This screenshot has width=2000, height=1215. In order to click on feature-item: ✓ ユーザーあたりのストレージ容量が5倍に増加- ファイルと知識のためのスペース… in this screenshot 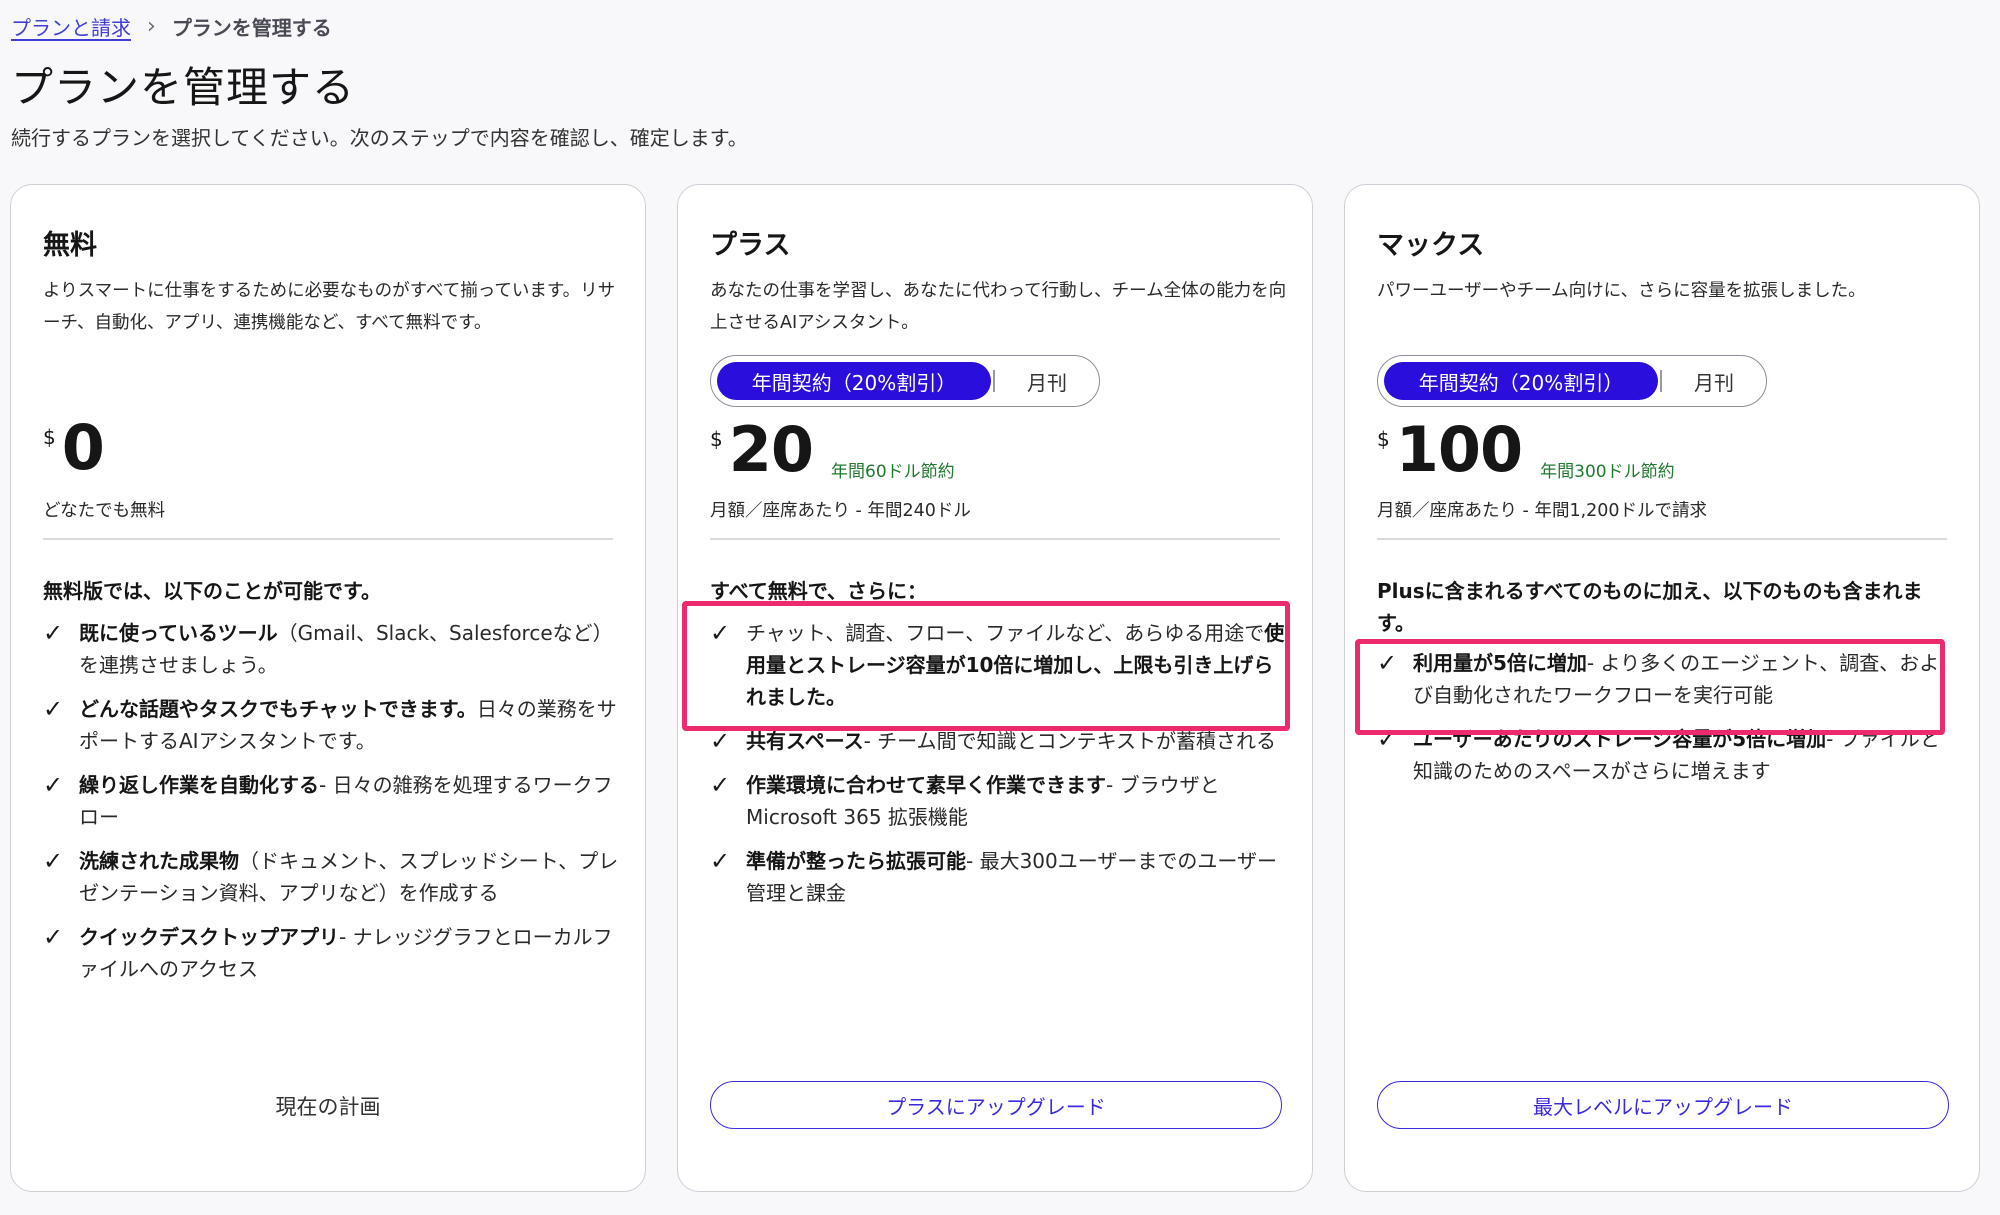, I will do `click(1667, 755)`.